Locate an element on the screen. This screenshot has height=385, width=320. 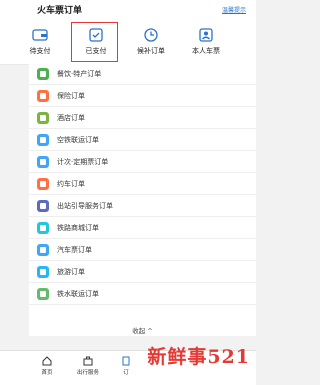
wallet-icon is located at coordinates (40, 35).